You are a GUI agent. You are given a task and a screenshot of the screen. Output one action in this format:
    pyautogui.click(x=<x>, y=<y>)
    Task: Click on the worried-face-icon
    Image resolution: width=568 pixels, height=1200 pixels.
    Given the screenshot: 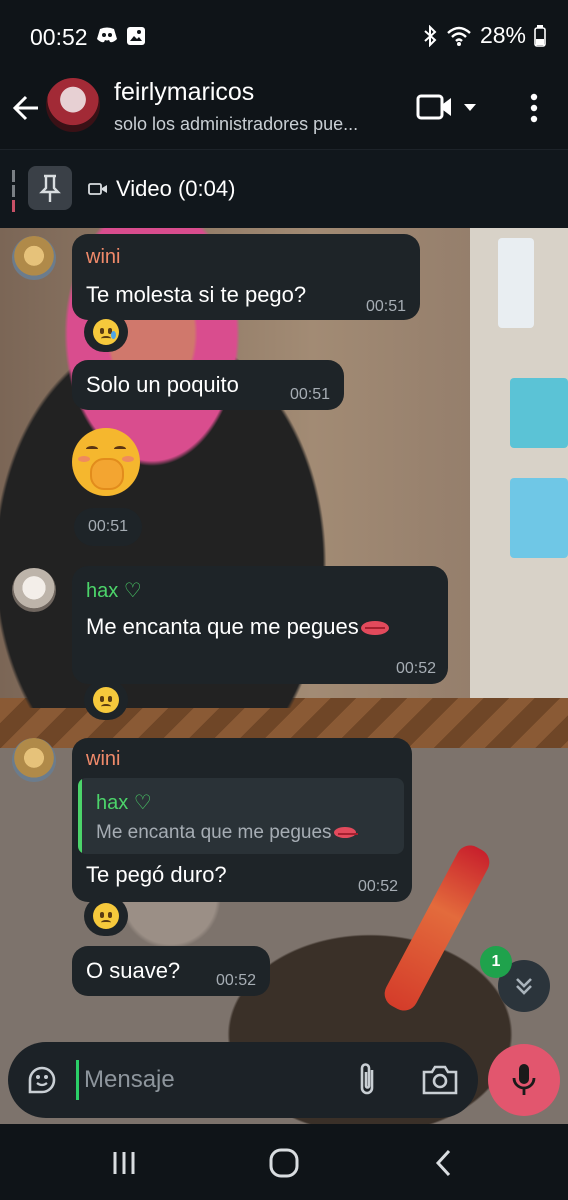 What is the action you would take?
    pyautogui.click(x=106, y=916)
    